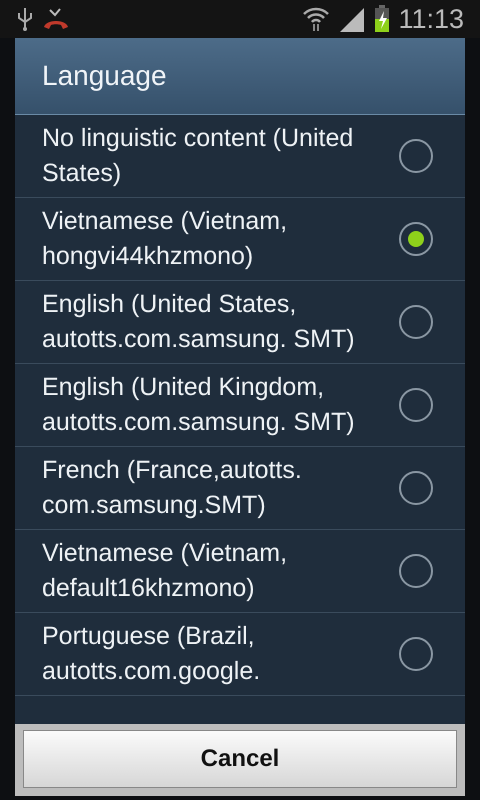 The image size is (480, 800). I want to click on missed-call-icon, so click(56, 19).